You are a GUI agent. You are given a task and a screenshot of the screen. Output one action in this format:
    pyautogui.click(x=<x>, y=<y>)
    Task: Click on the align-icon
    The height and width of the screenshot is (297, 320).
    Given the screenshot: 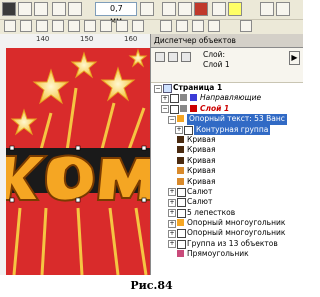 What is the action you would take?
    pyautogui.click(x=9, y=9)
    